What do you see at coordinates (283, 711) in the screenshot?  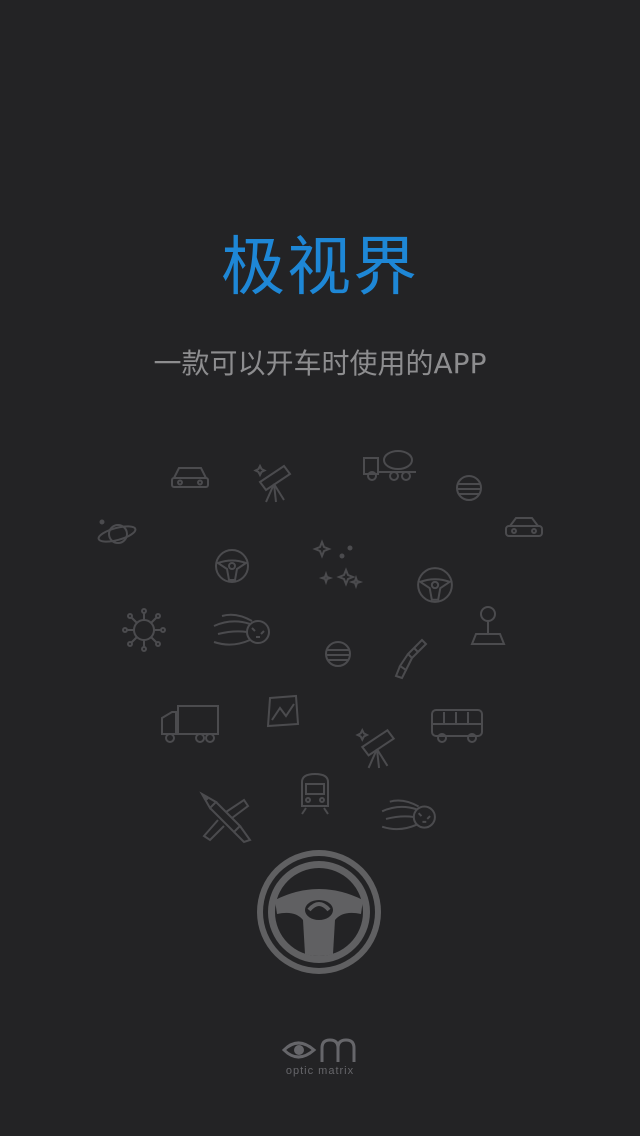 I see `map-icon` at bounding box center [283, 711].